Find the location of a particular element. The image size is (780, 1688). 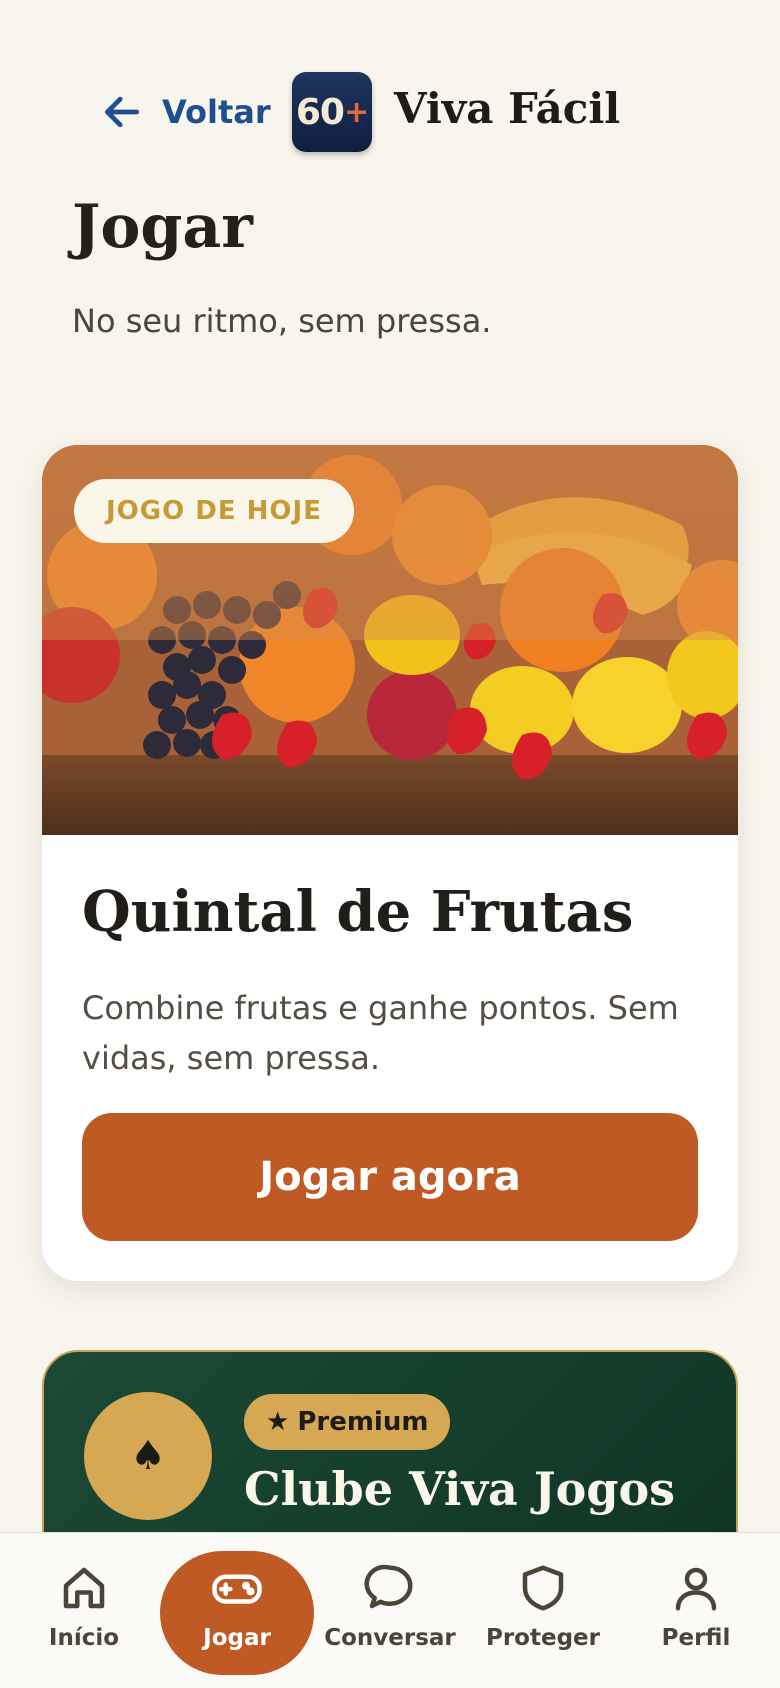

bottom-nav: Início Jogar Conversar Proteger Perfil is located at coordinates (390, 1610).